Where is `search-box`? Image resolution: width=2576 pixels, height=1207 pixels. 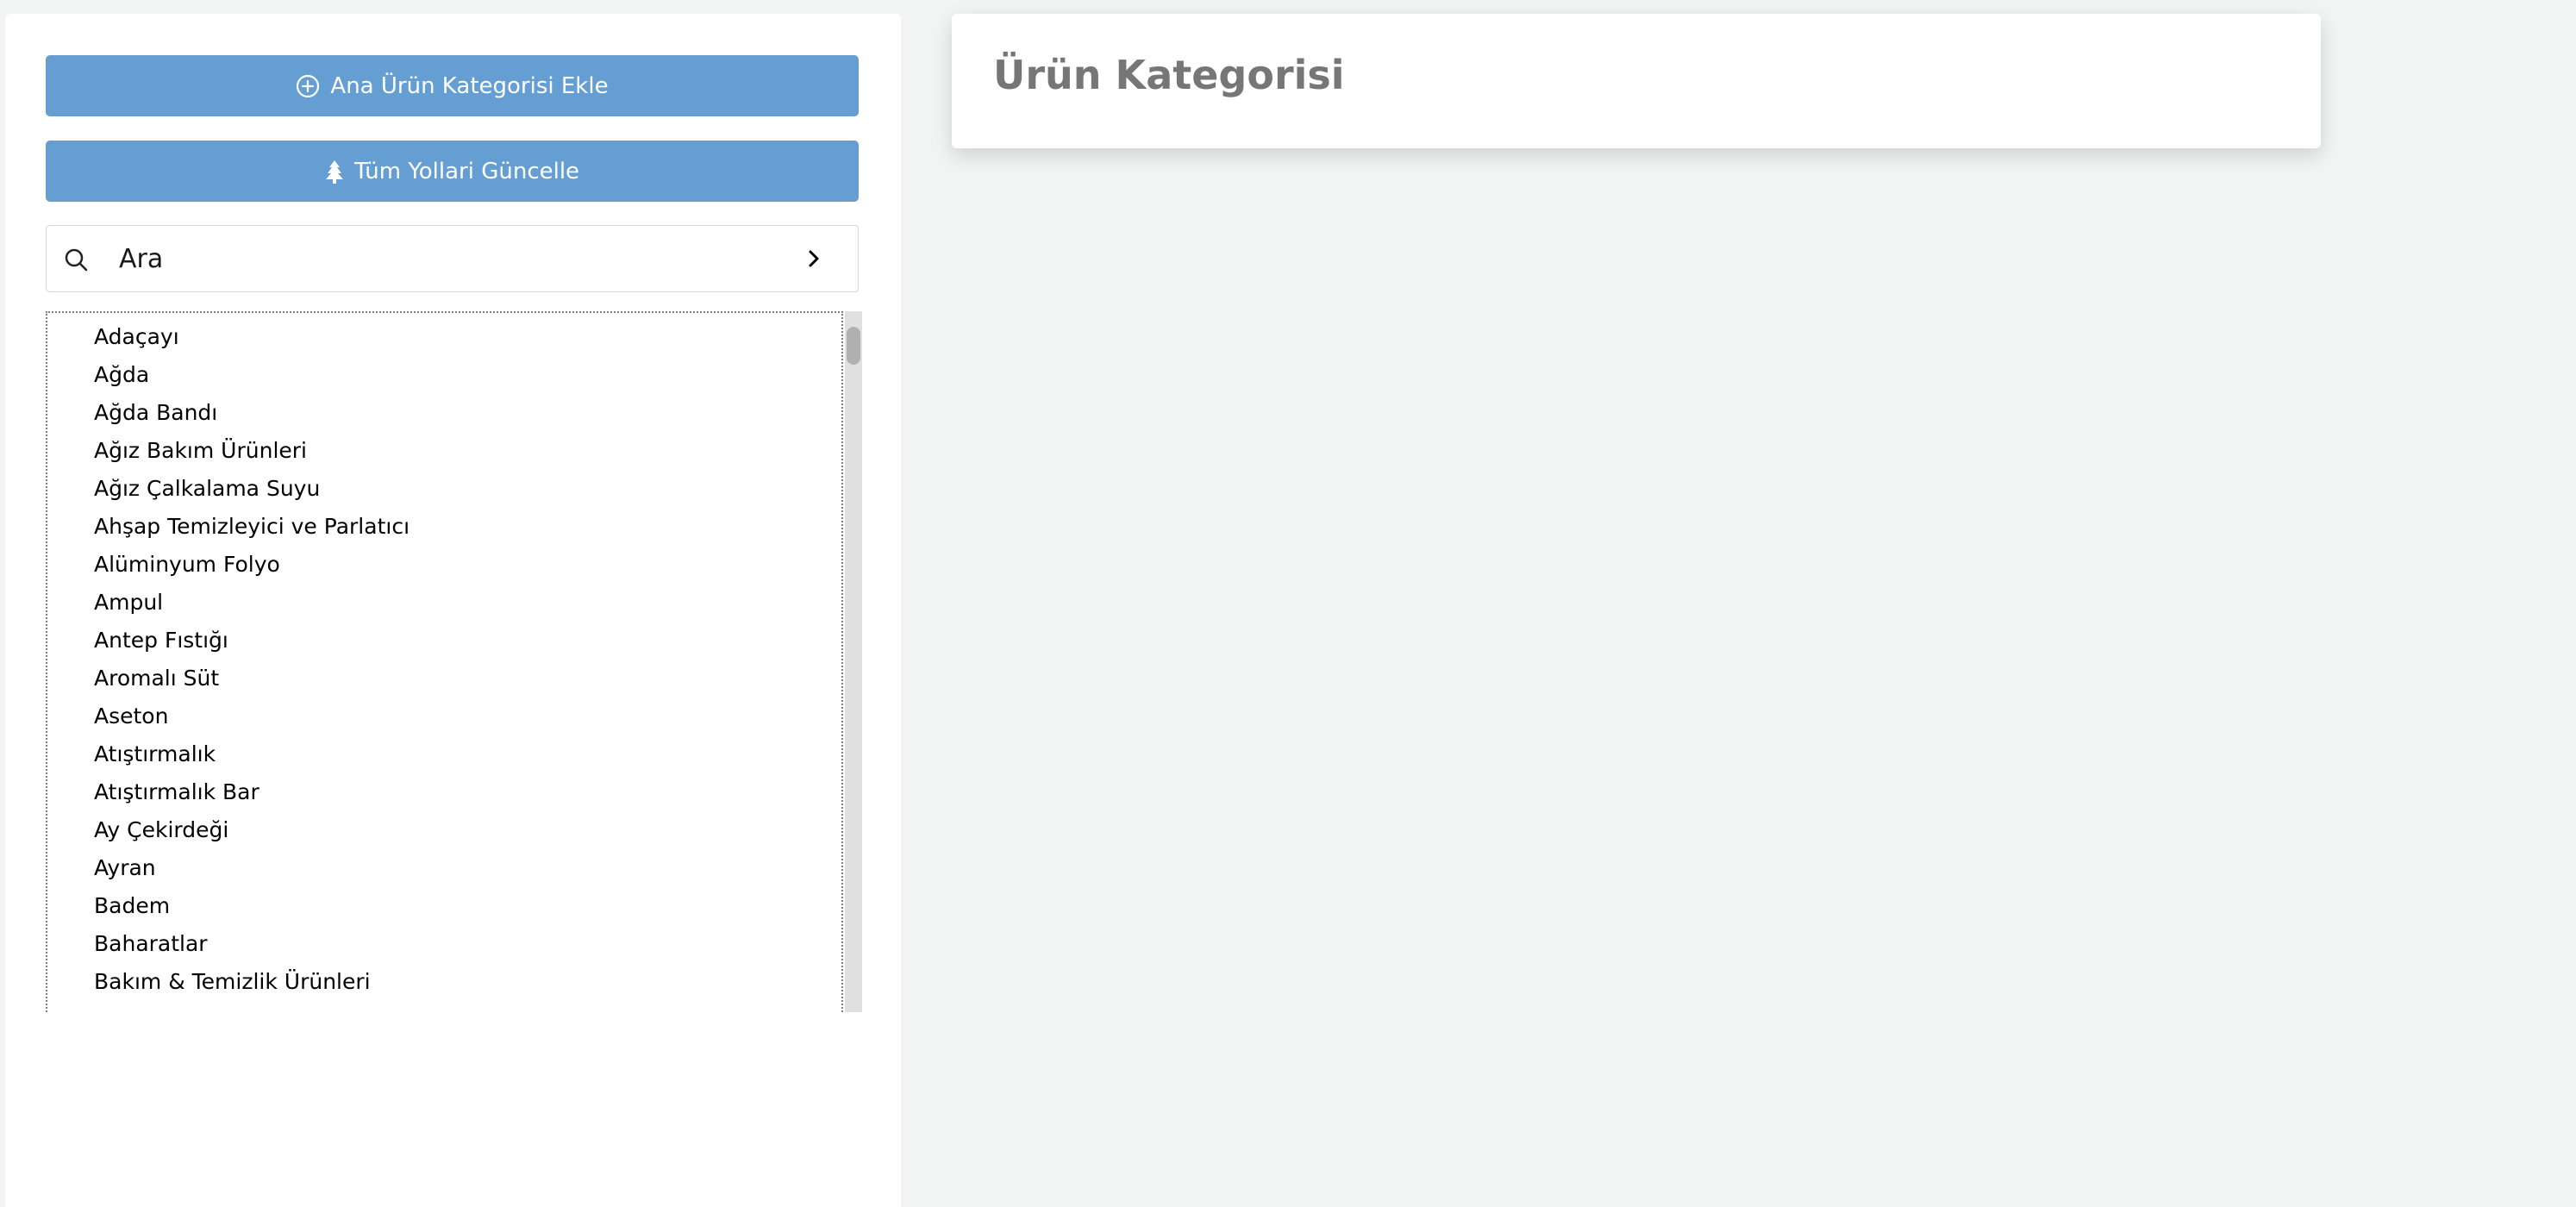 search-box is located at coordinates (452, 258).